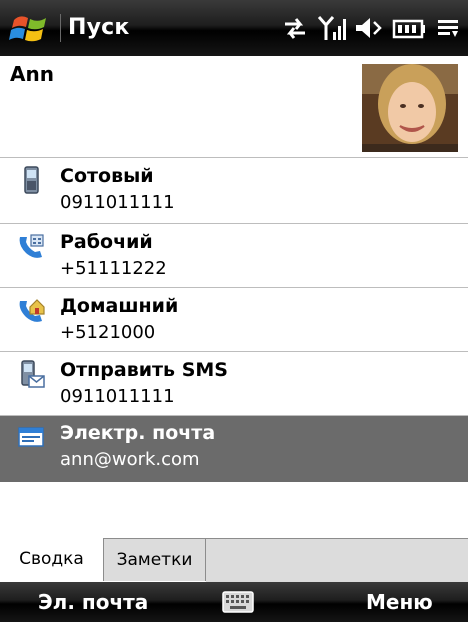  I want to click on tab-summary: Сводка, so click(52, 559).